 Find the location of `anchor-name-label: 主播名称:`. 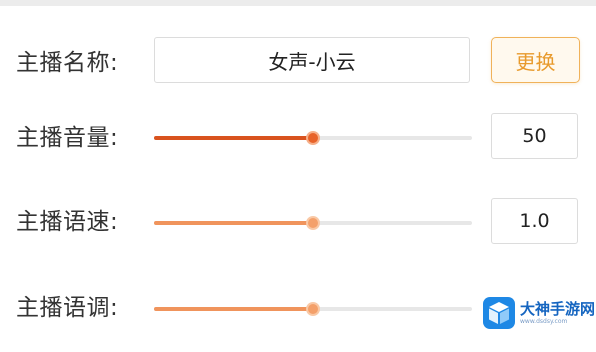

anchor-name-label: 主播名称: is located at coordinates (67, 63).